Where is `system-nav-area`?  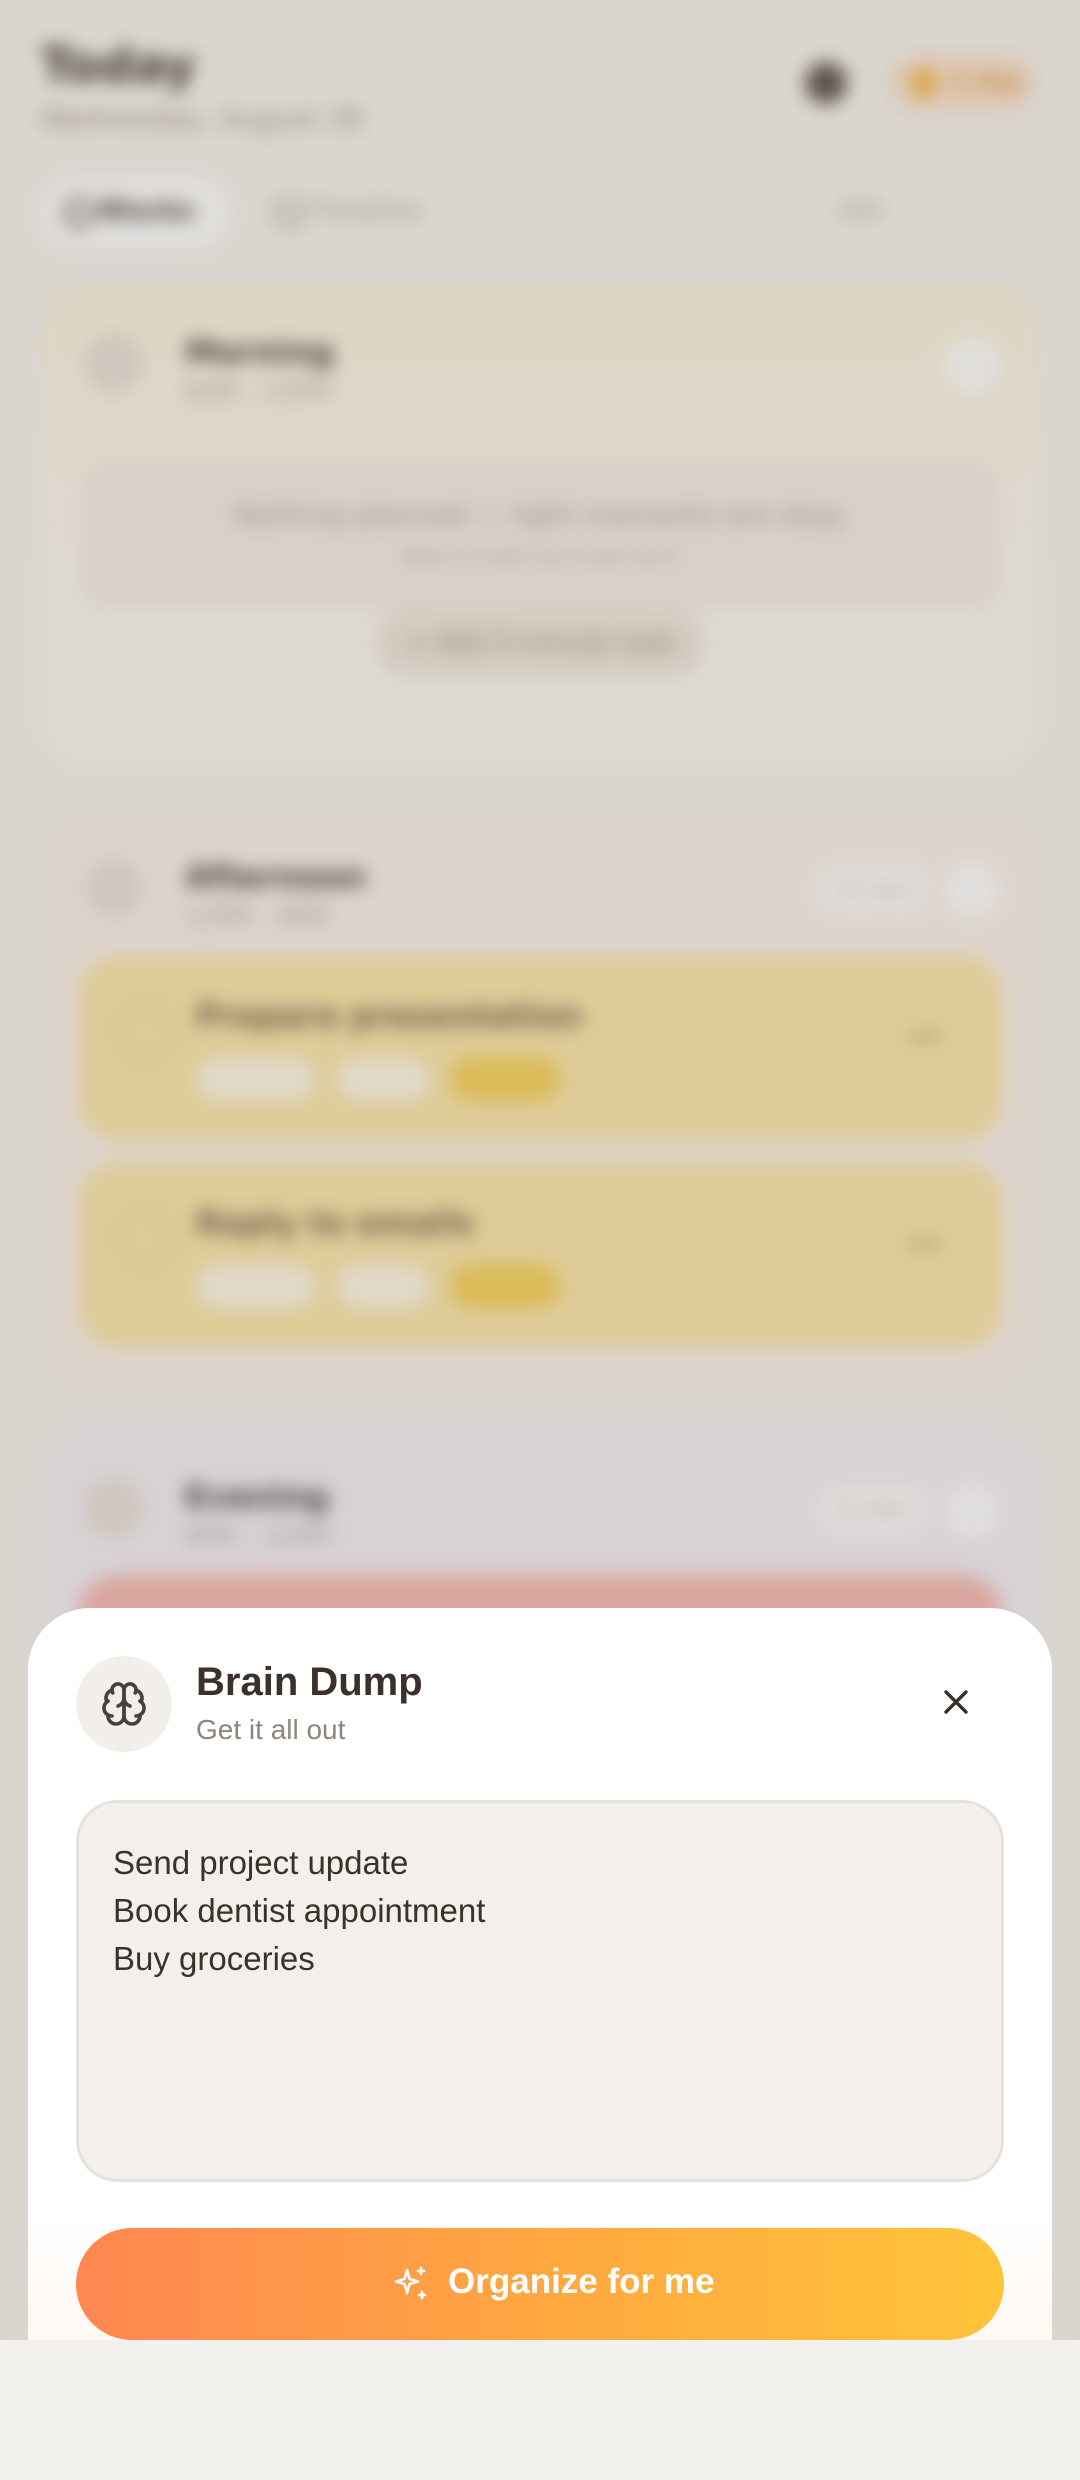 system-nav-area is located at coordinates (540, 2410).